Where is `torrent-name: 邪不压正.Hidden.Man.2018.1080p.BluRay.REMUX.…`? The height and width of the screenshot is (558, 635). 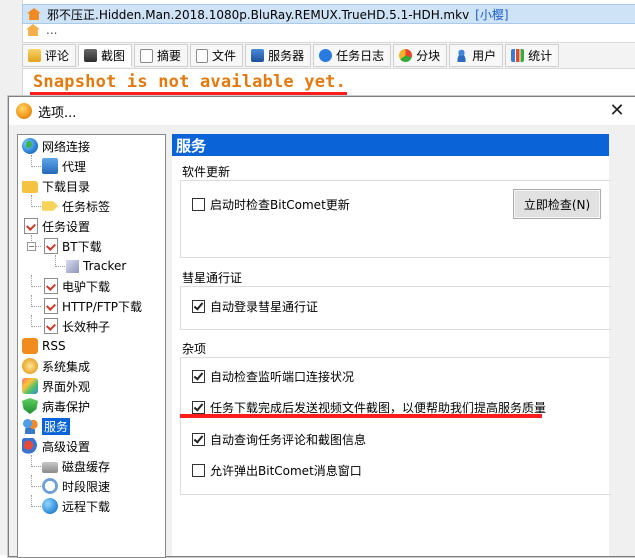 torrent-name: 邪不压正.Hidden.Man.2018.1080p.BluRay.REMUX.… is located at coordinates (258, 14).